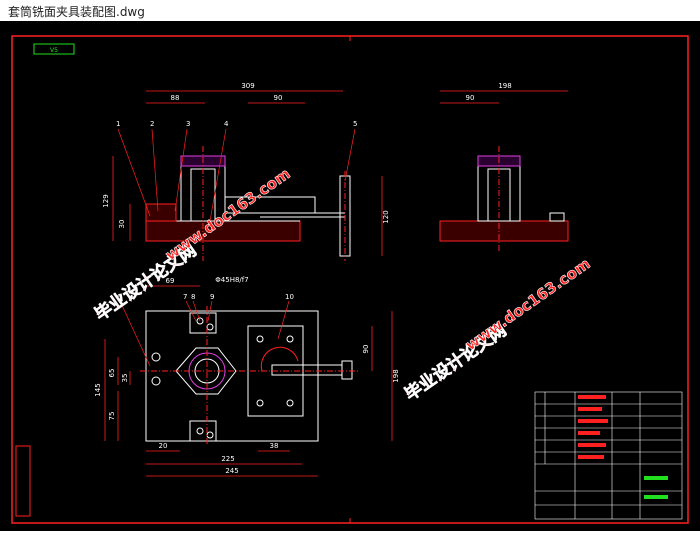  Describe the element at coordinates (185, 297) in the screenshot. I see `balloon-7: 7` at that location.